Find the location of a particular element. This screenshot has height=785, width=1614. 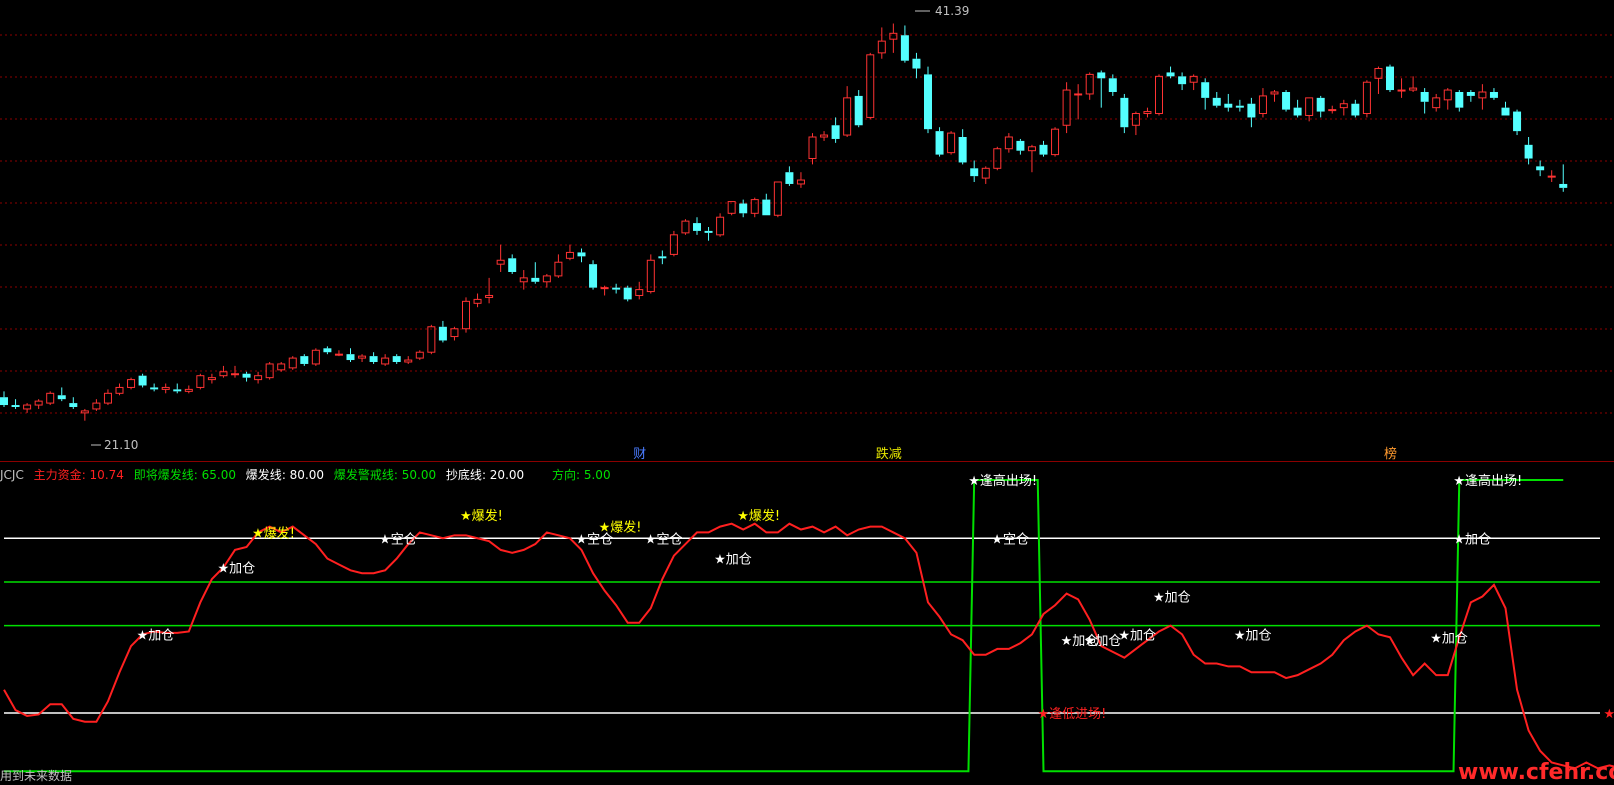

signal-label: ★空仓 is located at coordinates (398, 539).